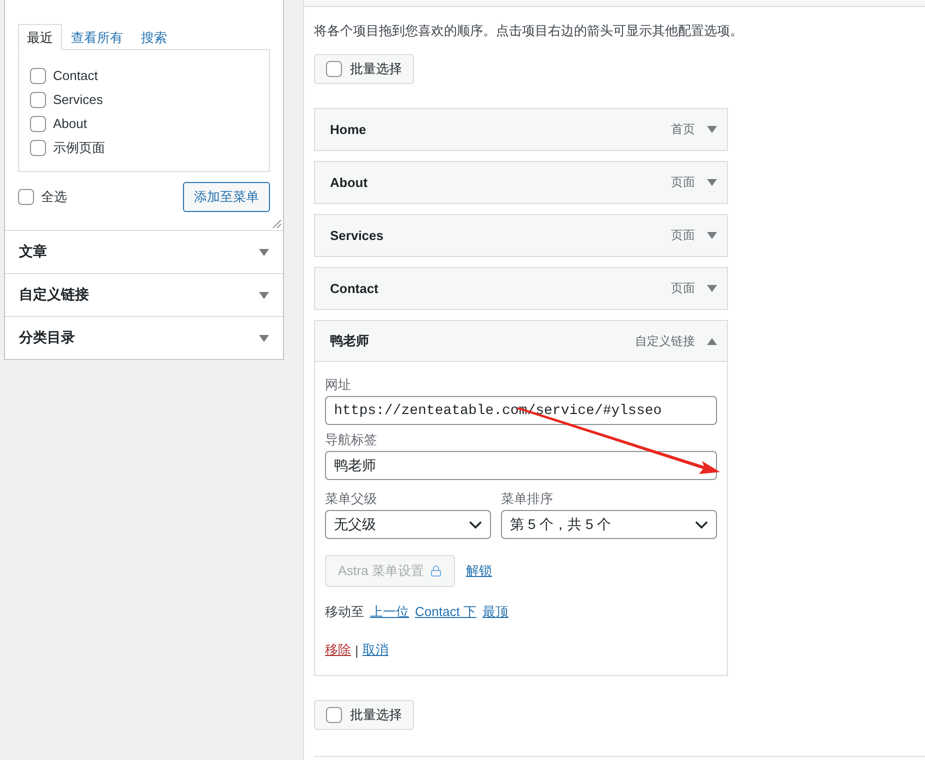 Image resolution: width=925 pixels, height=760 pixels. Describe the element at coordinates (78, 99) in the screenshot. I see `page-label: Services` at that location.